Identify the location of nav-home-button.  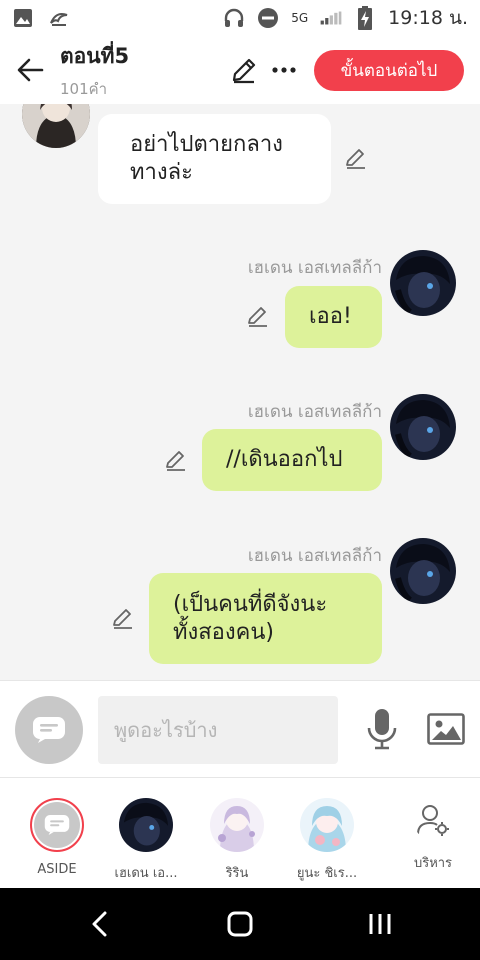
(240, 924).